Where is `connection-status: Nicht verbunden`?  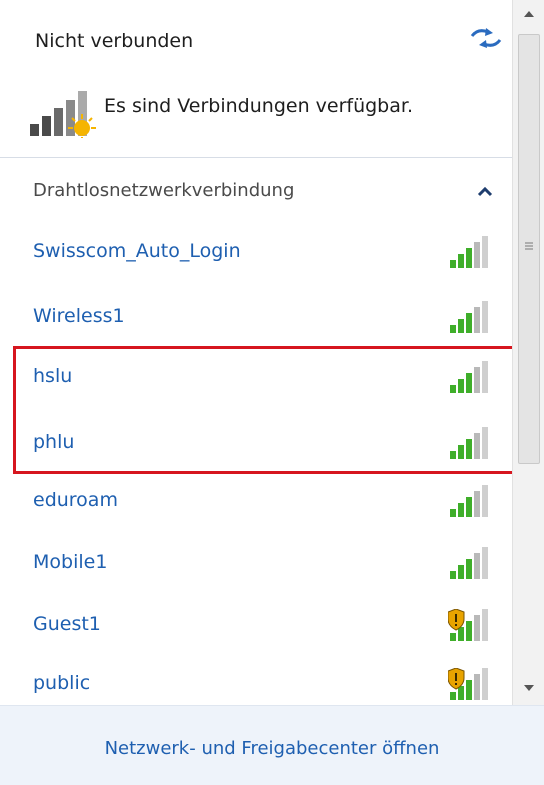
connection-status: Nicht verbunden is located at coordinates (114, 41).